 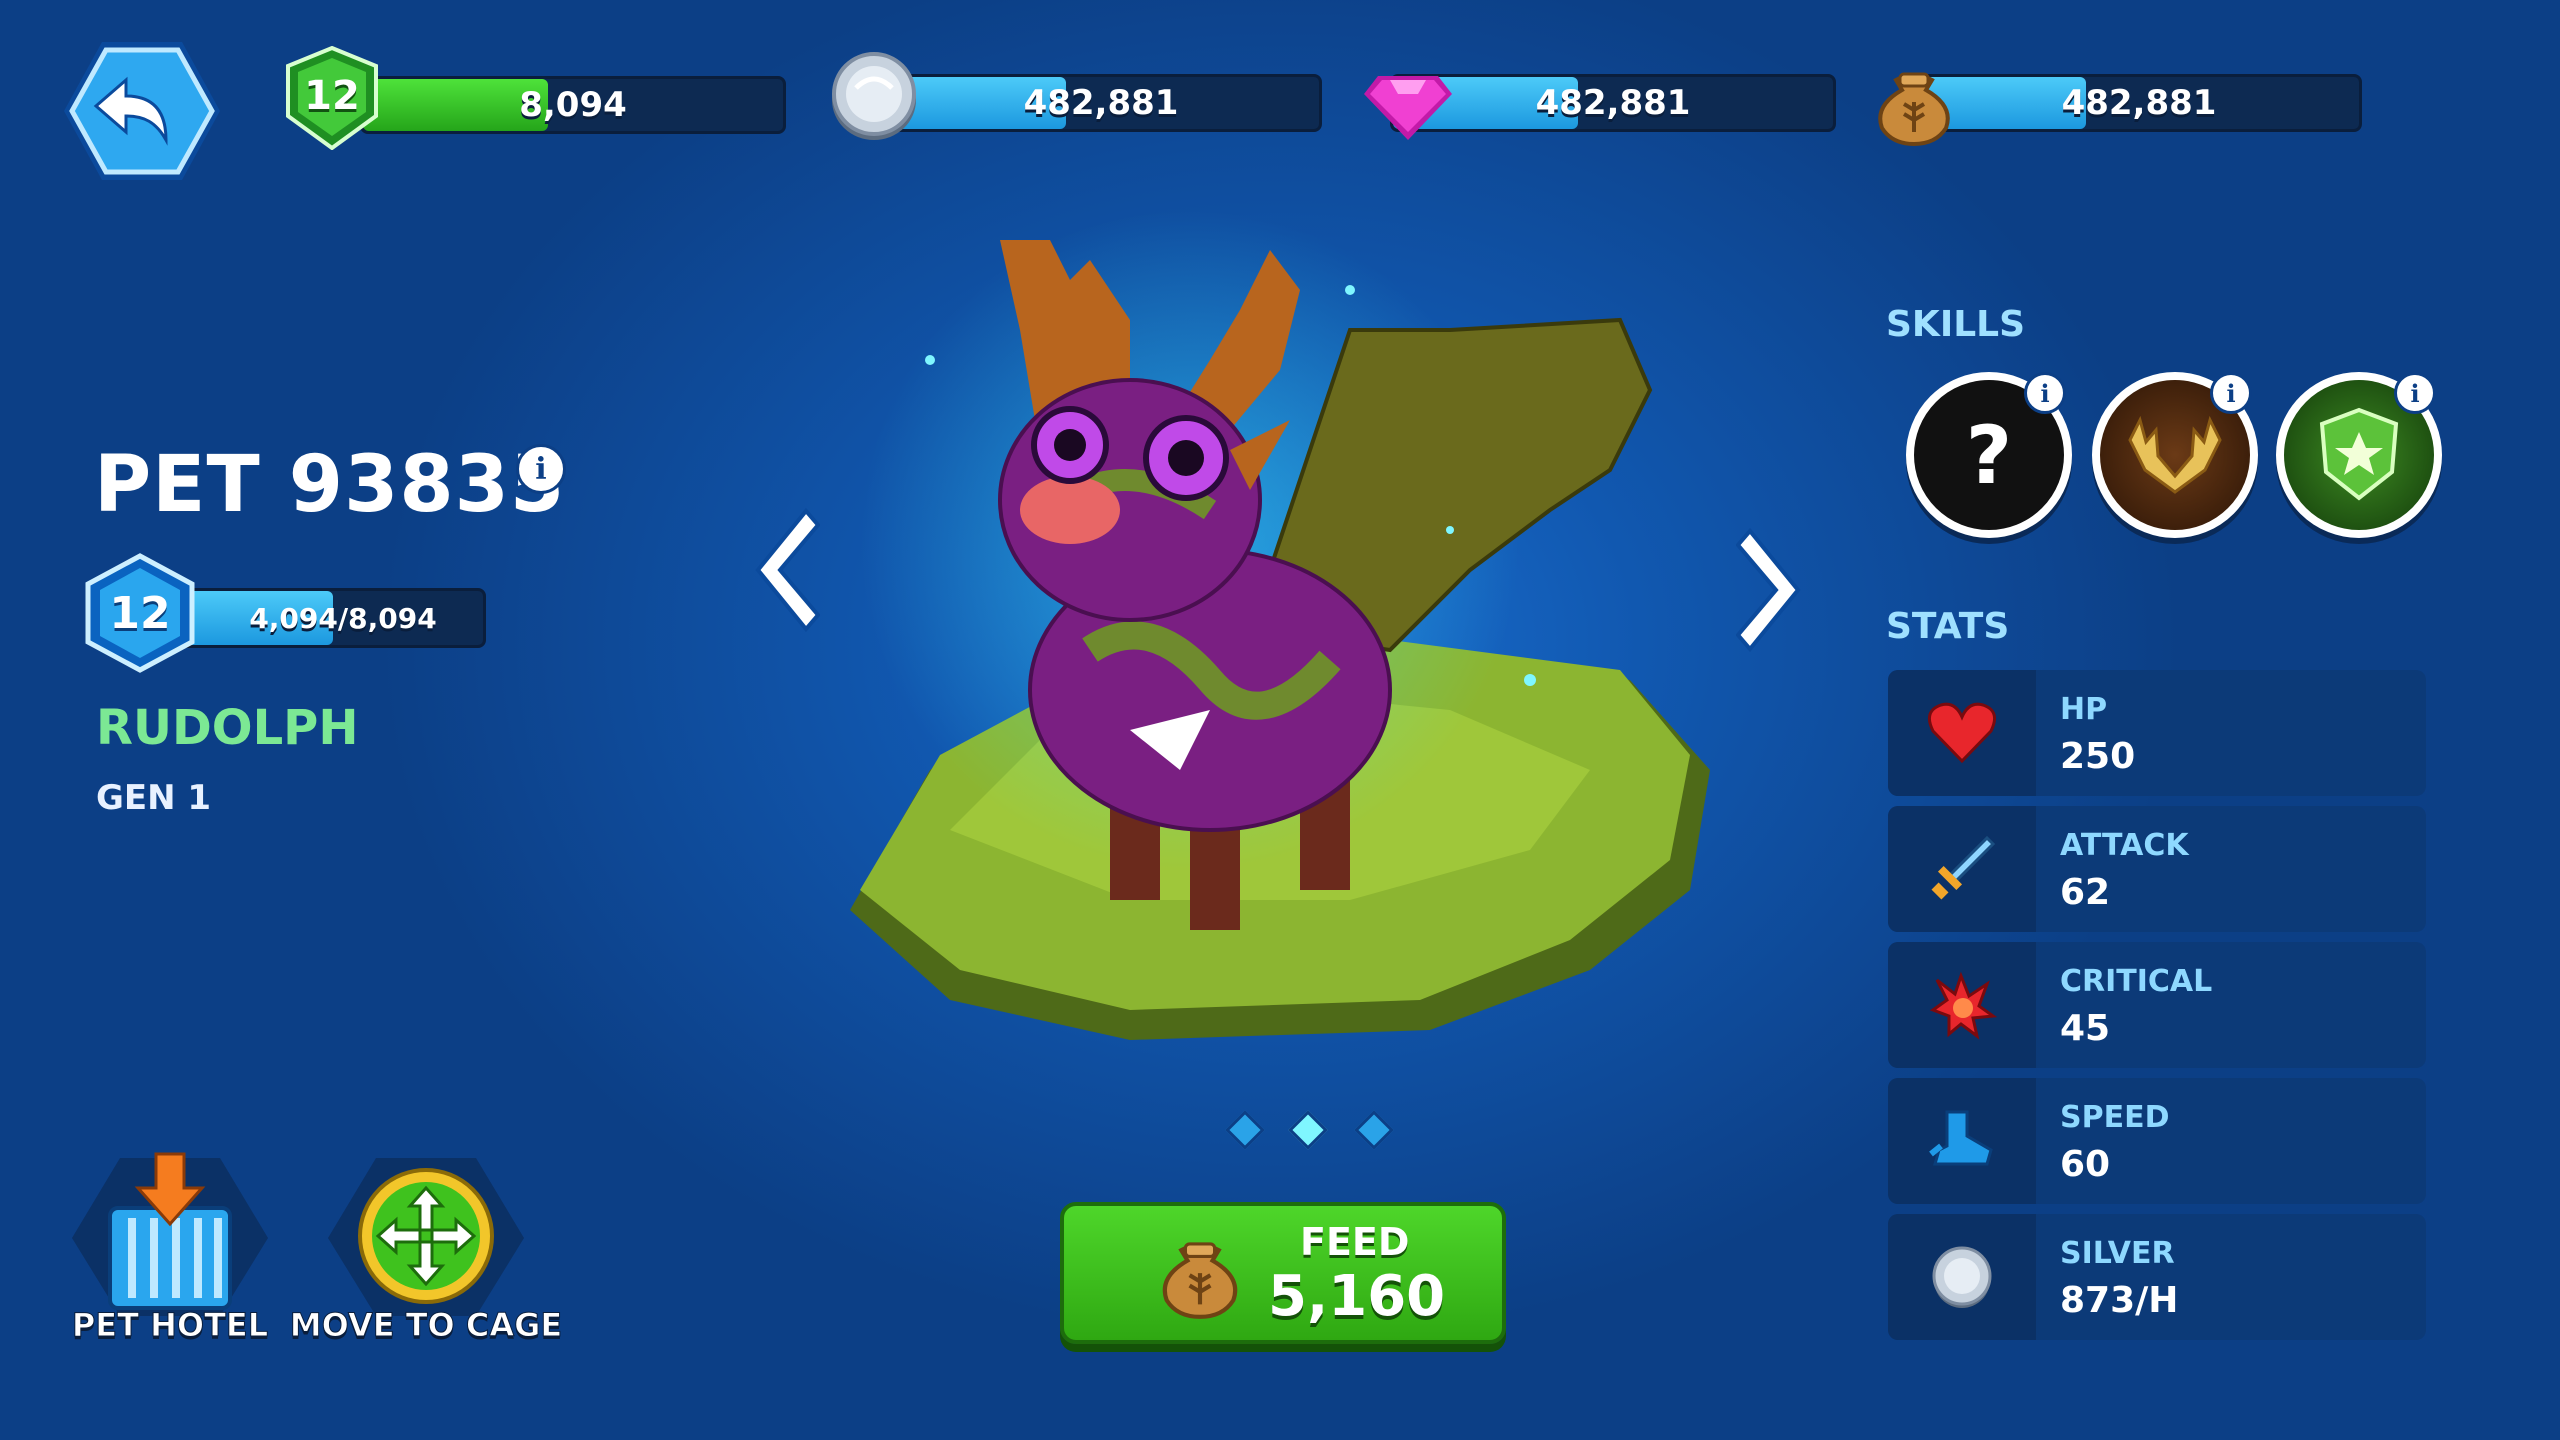 What do you see at coordinates (1308, 1130) in the screenshot?
I see `carousel-dot-2-active` at bounding box center [1308, 1130].